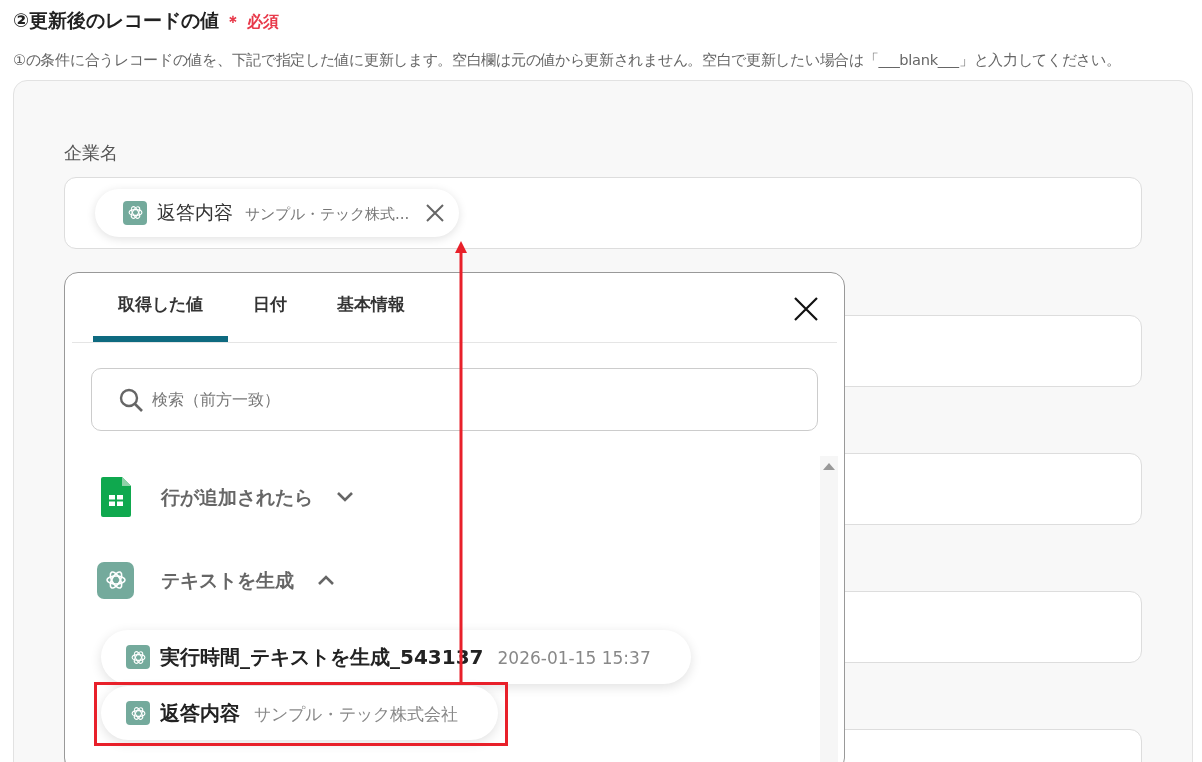 This screenshot has width=1202, height=762. Describe the element at coordinates (454, 399) in the screenshot. I see `search-field: 検索（前方一致）` at that location.